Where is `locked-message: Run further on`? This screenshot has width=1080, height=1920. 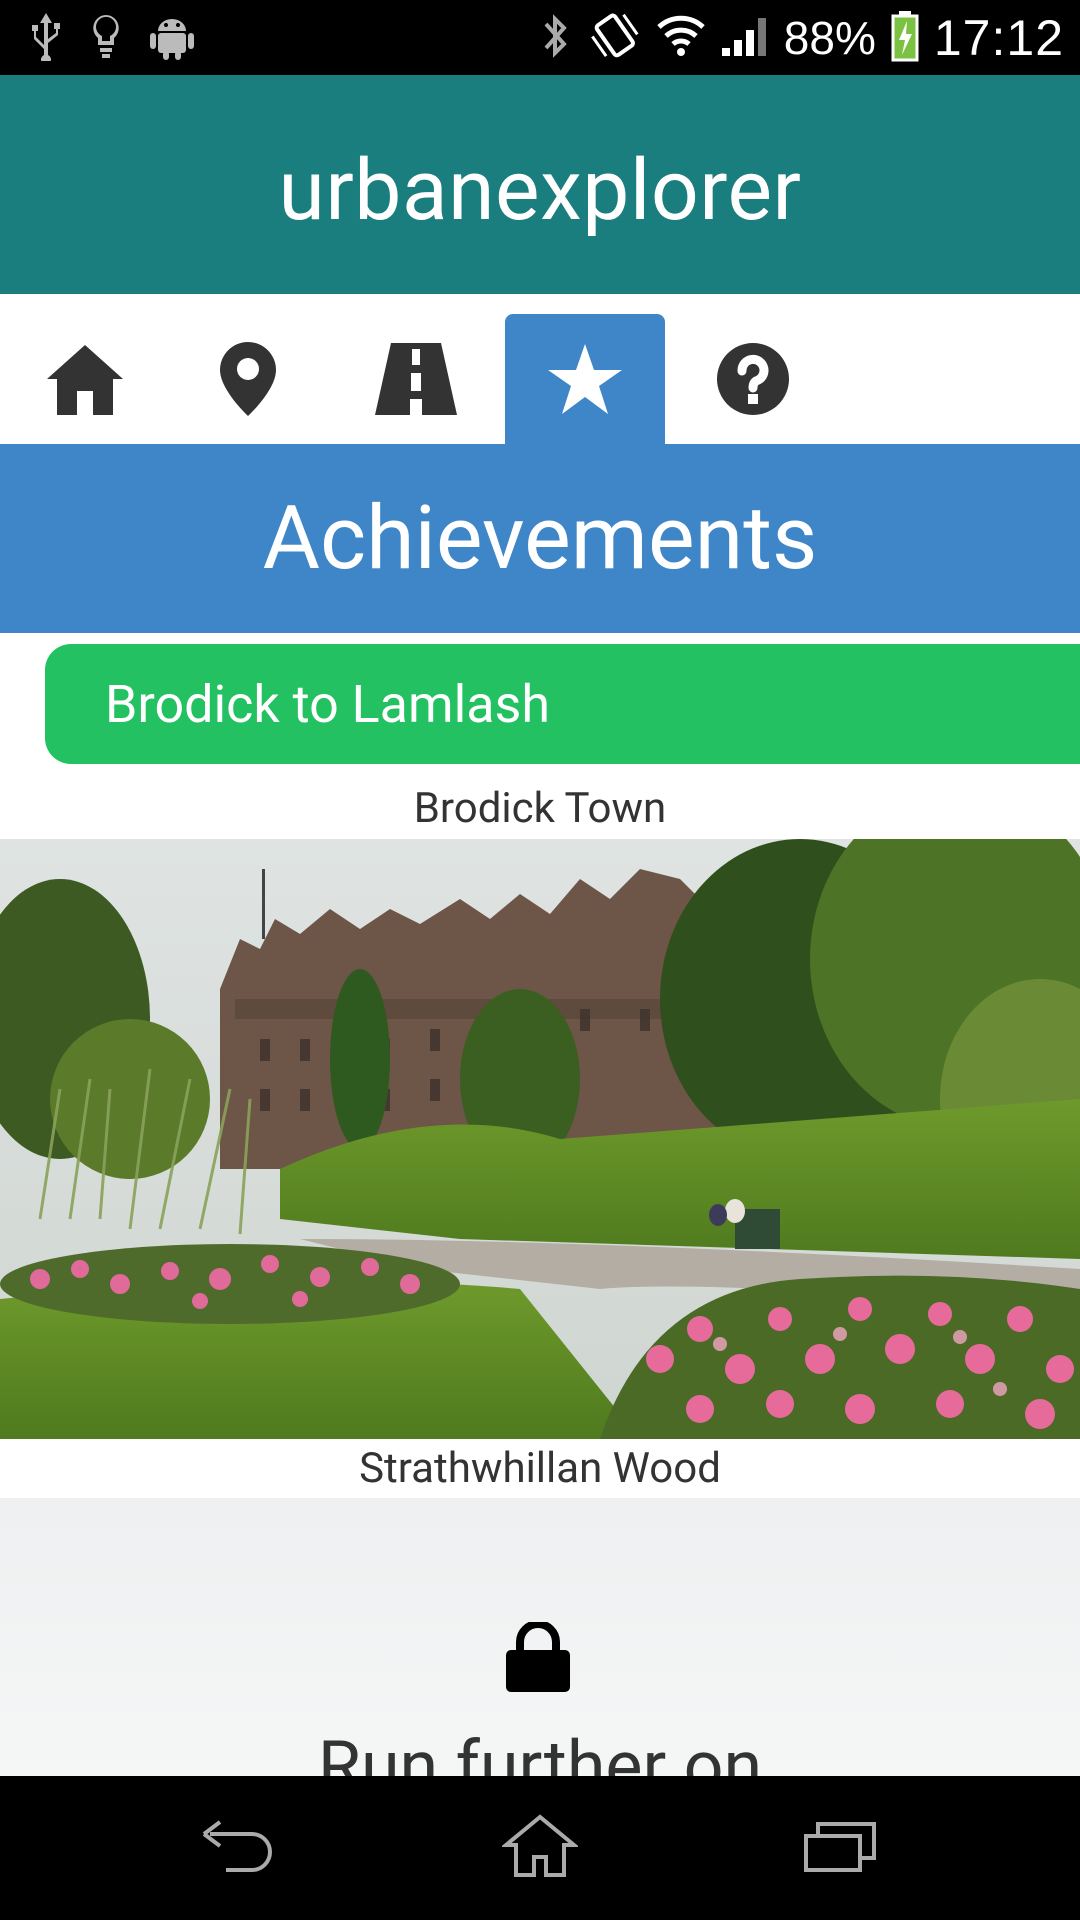
locked-message: Run further on is located at coordinates (540, 1751).